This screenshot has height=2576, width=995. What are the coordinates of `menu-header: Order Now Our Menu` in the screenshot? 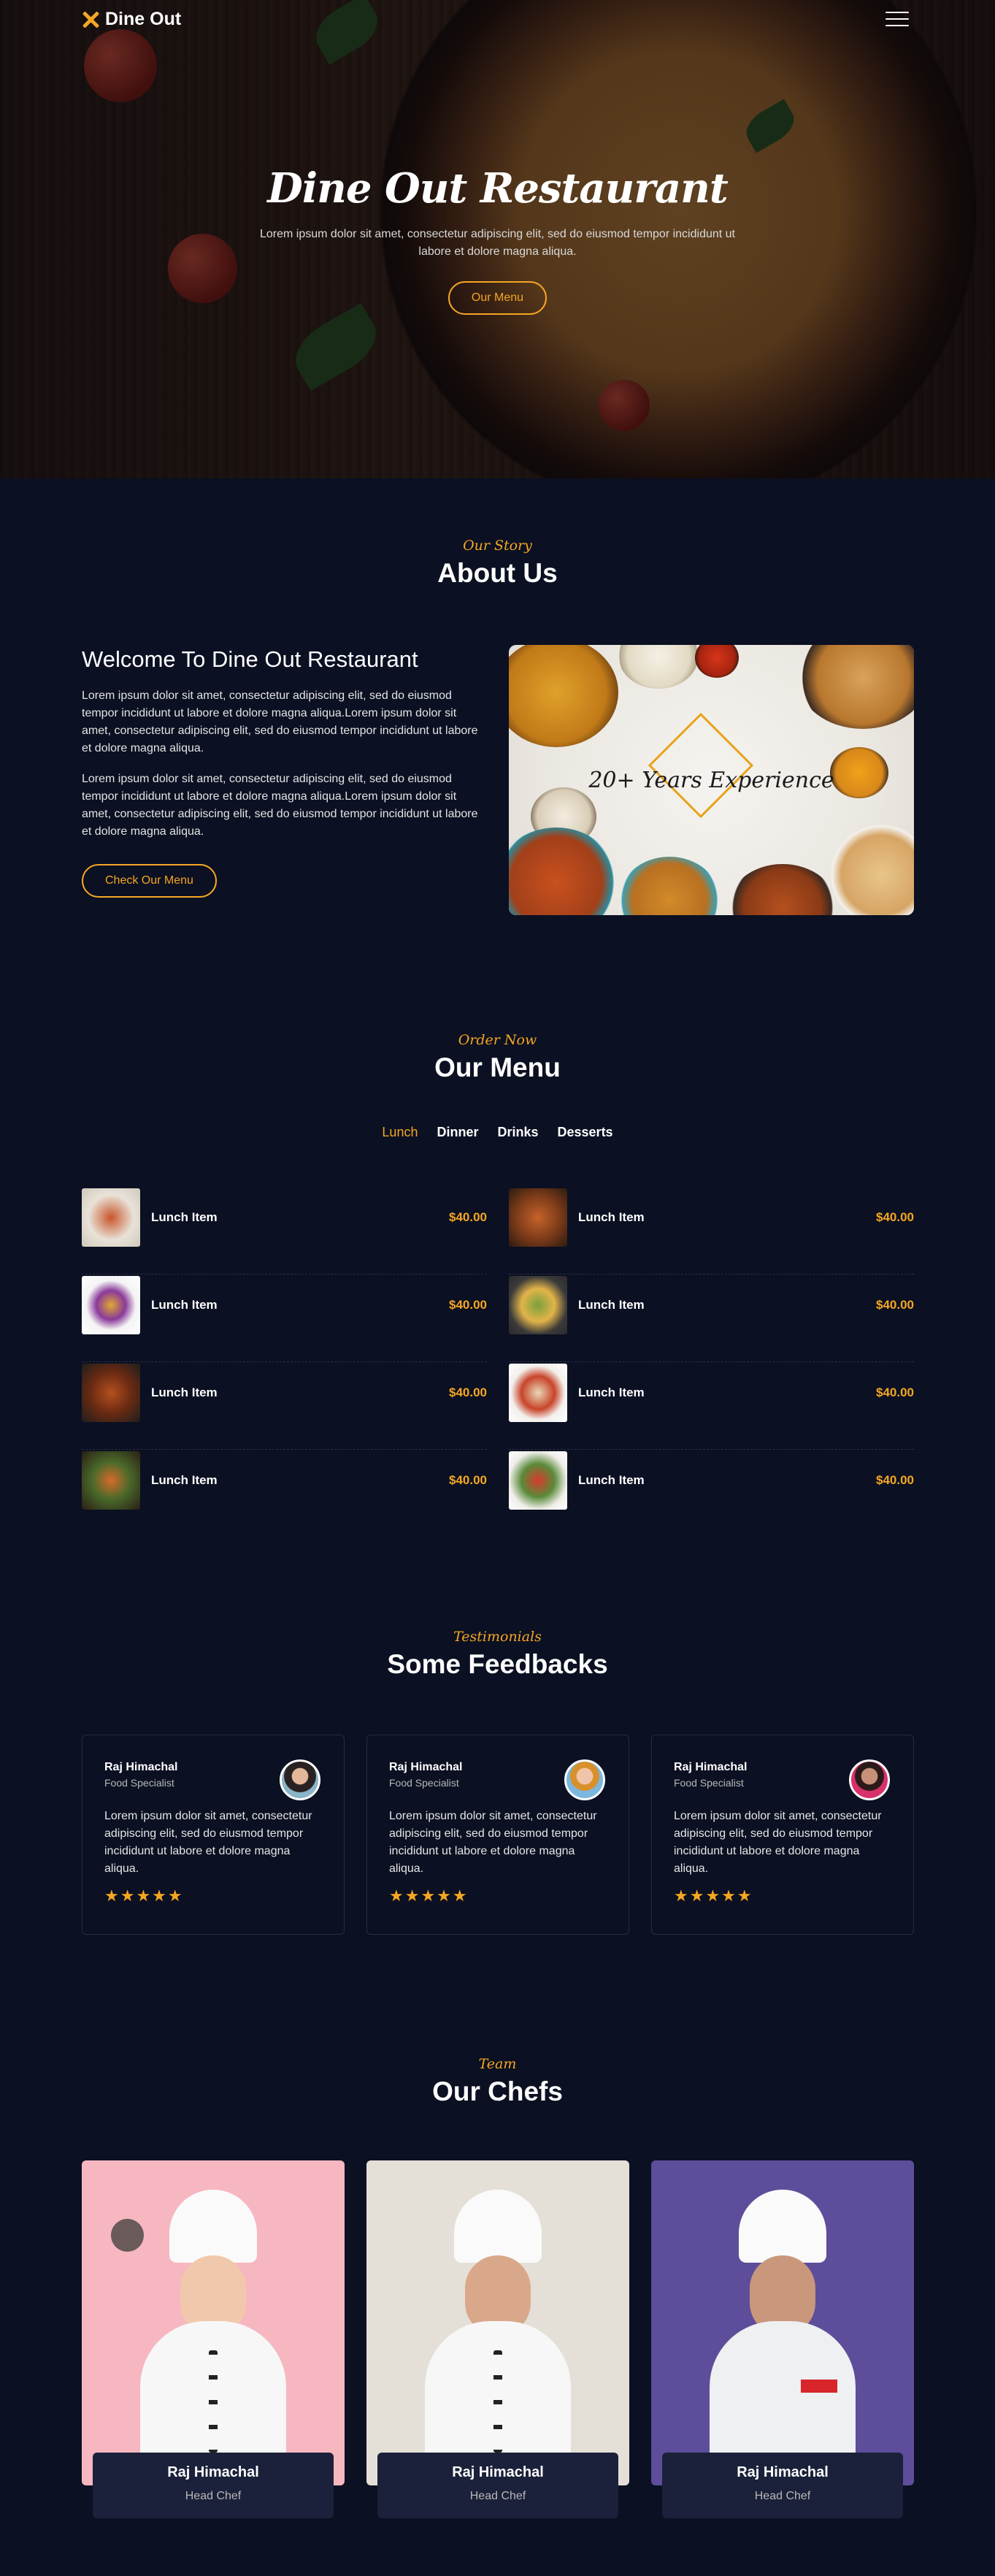 It's located at (497, 1057).